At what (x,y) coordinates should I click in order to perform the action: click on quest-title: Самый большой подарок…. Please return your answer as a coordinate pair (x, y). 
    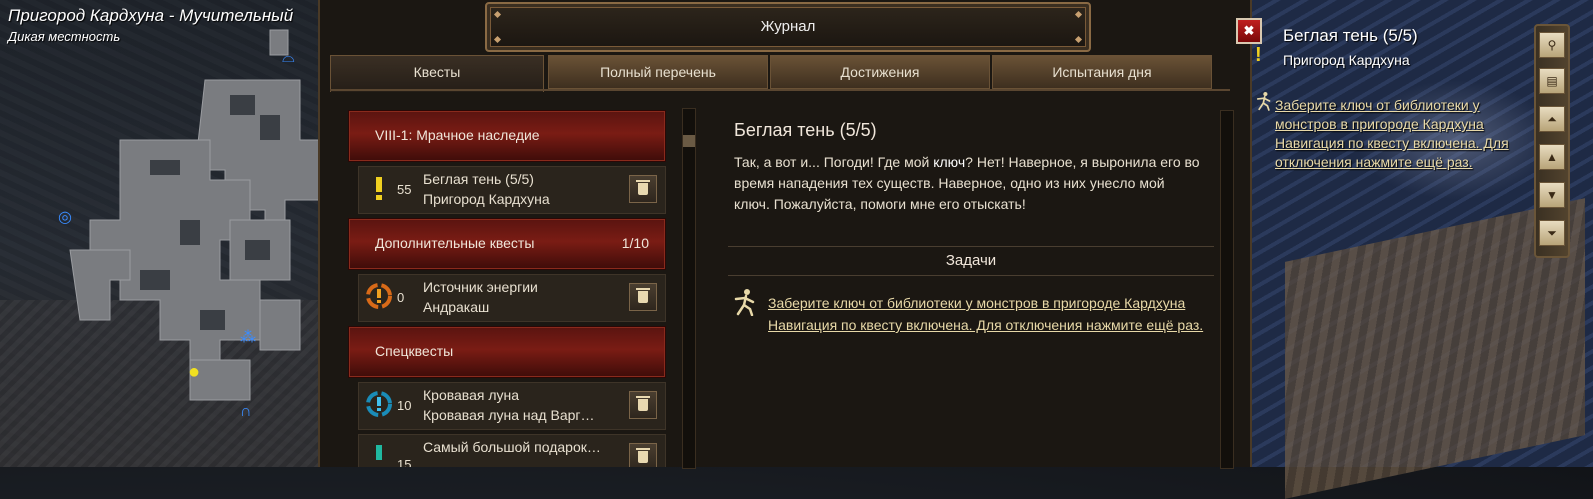
    Looking at the image, I should click on (512, 447).